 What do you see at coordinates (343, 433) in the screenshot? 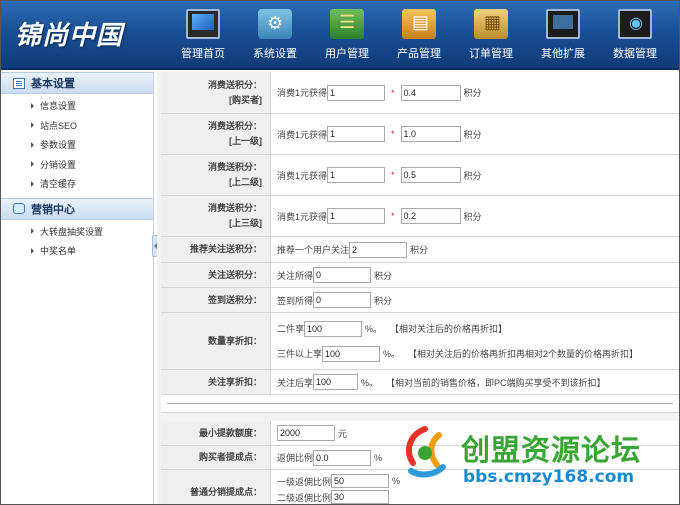
I see `field-unit: 元` at bounding box center [343, 433].